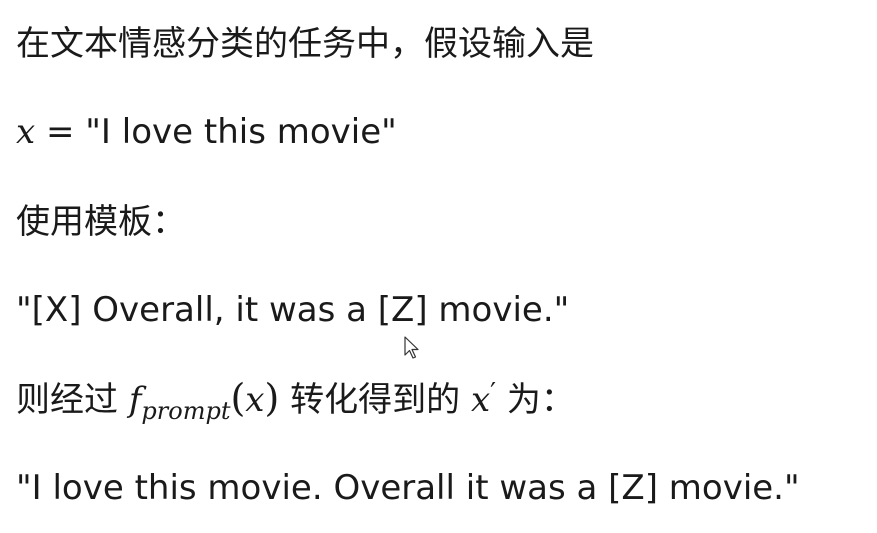 The image size is (877, 533). I want to click on prompt-function-line: 则经过 fprompt(x) 转化得到的 x′ 为：, so click(295, 400).